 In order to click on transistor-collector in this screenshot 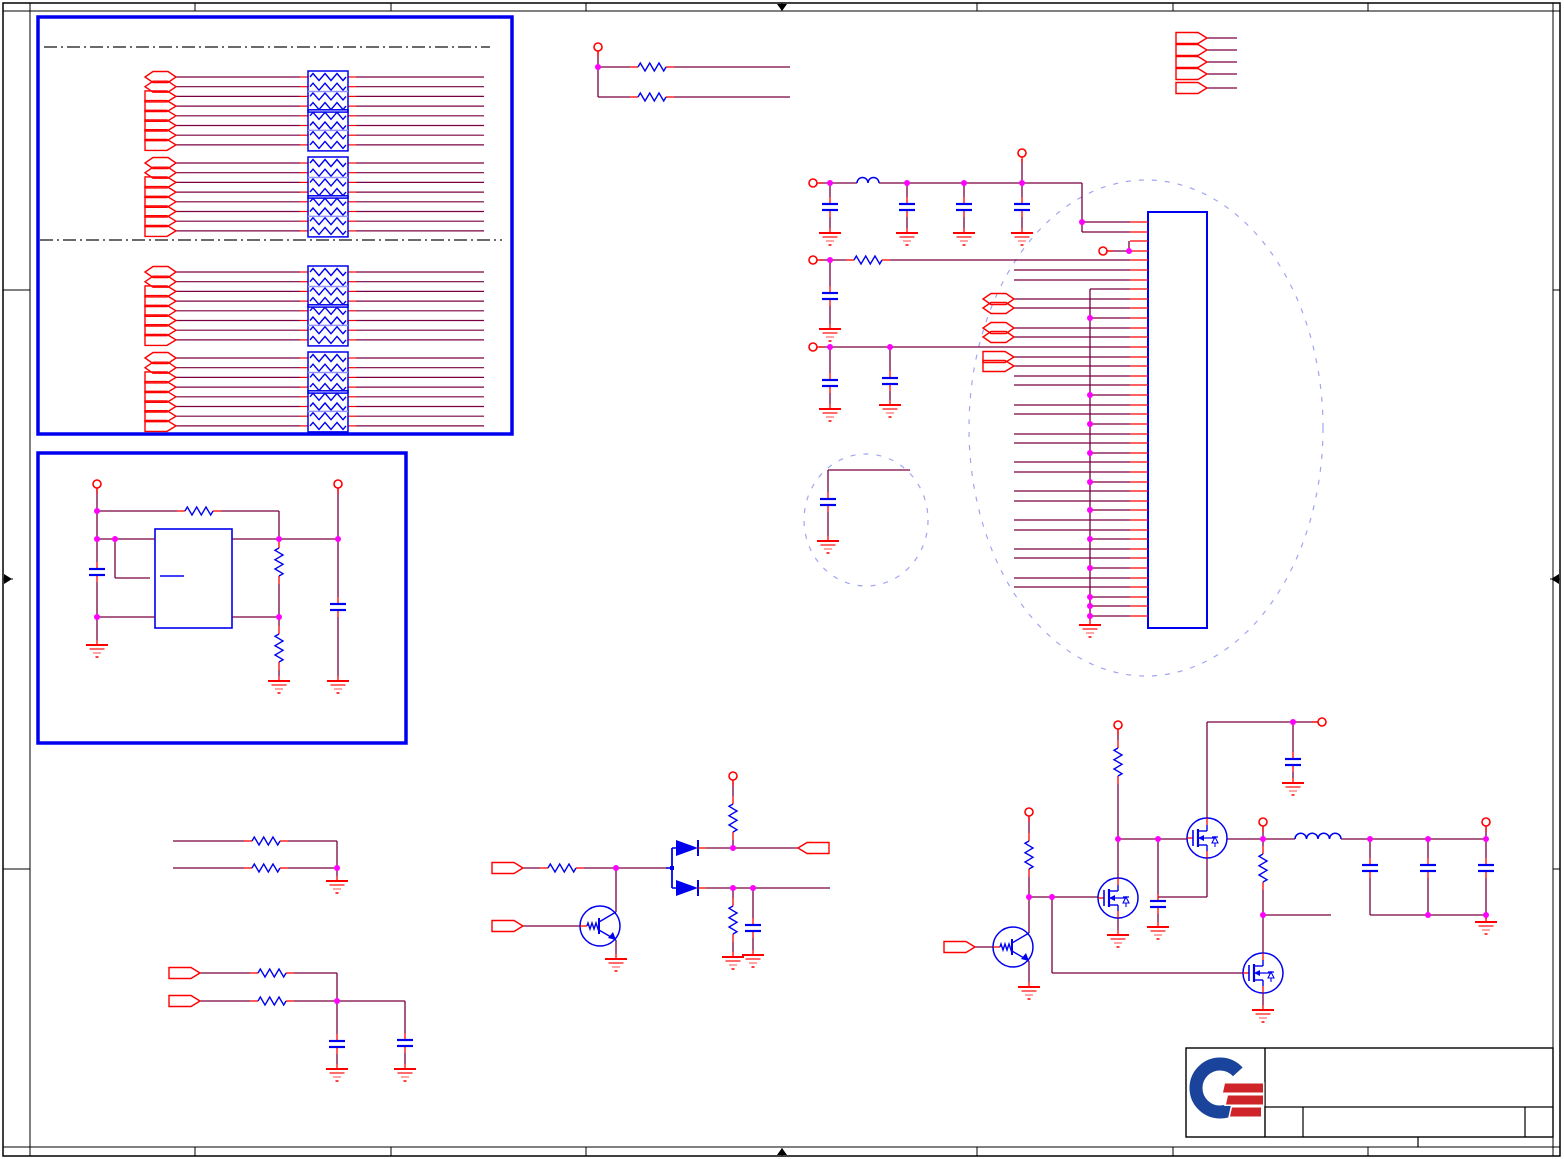, I will do `click(607, 917)`.